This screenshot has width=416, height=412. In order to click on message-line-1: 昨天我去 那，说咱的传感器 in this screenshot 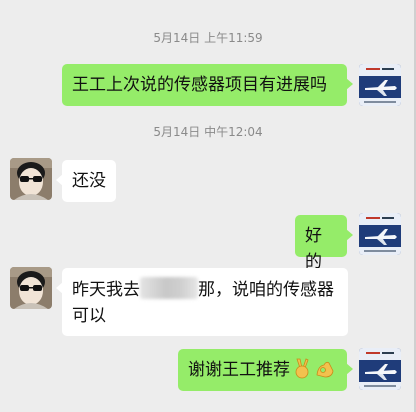, I will do `click(205, 290)`.